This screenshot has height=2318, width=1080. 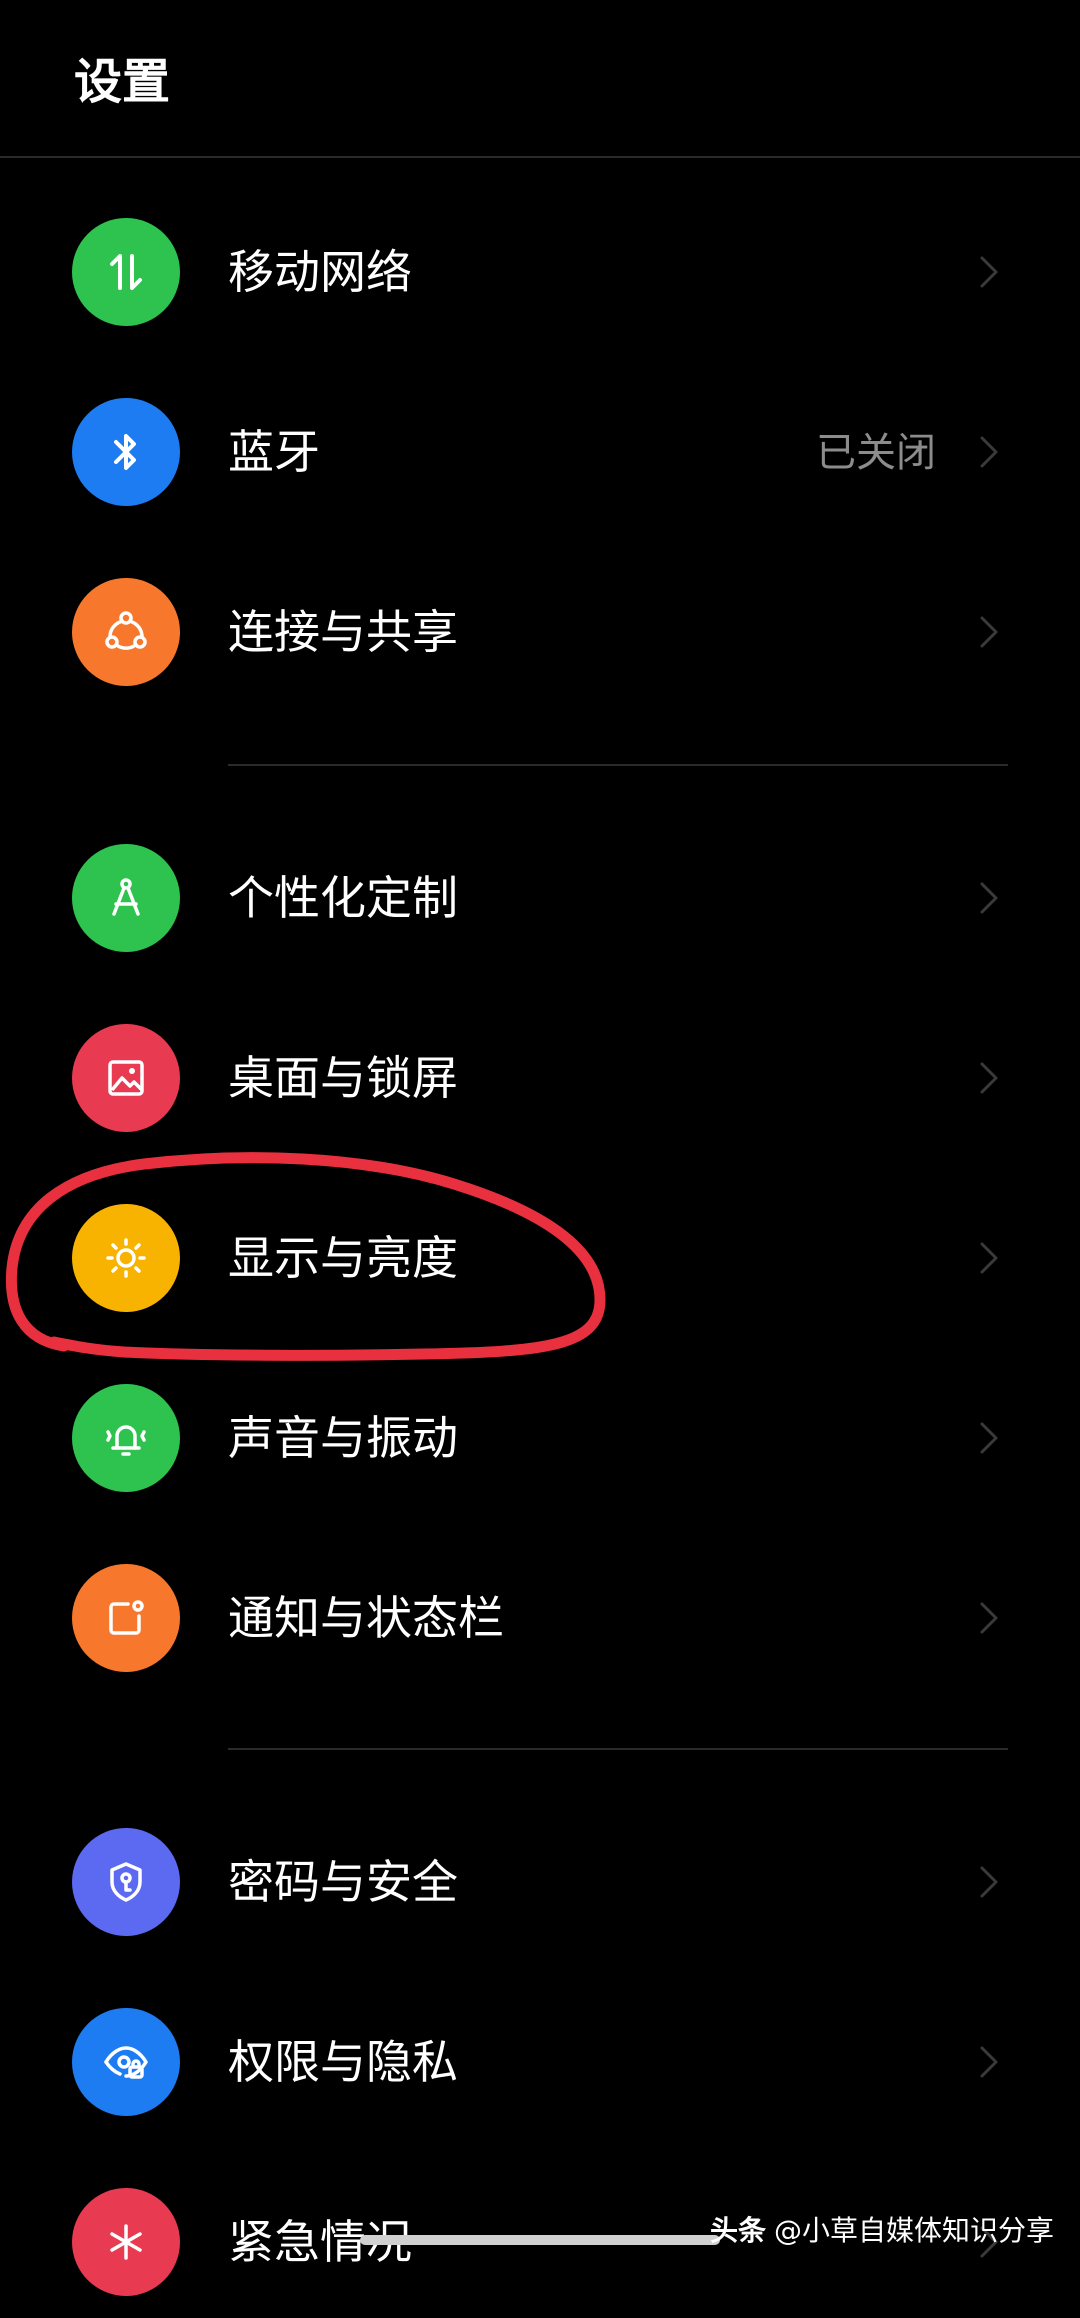 I want to click on settings-item-notification-statusbar: 通知与状态栏, so click(x=540, y=1619).